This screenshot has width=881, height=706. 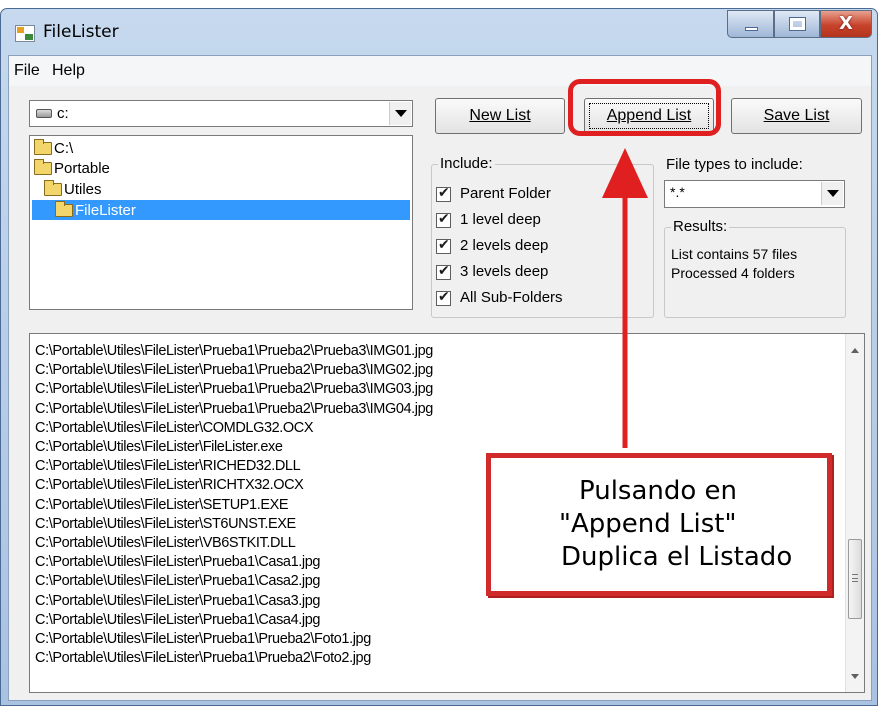 I want to click on grip-icon, so click(x=855, y=578).